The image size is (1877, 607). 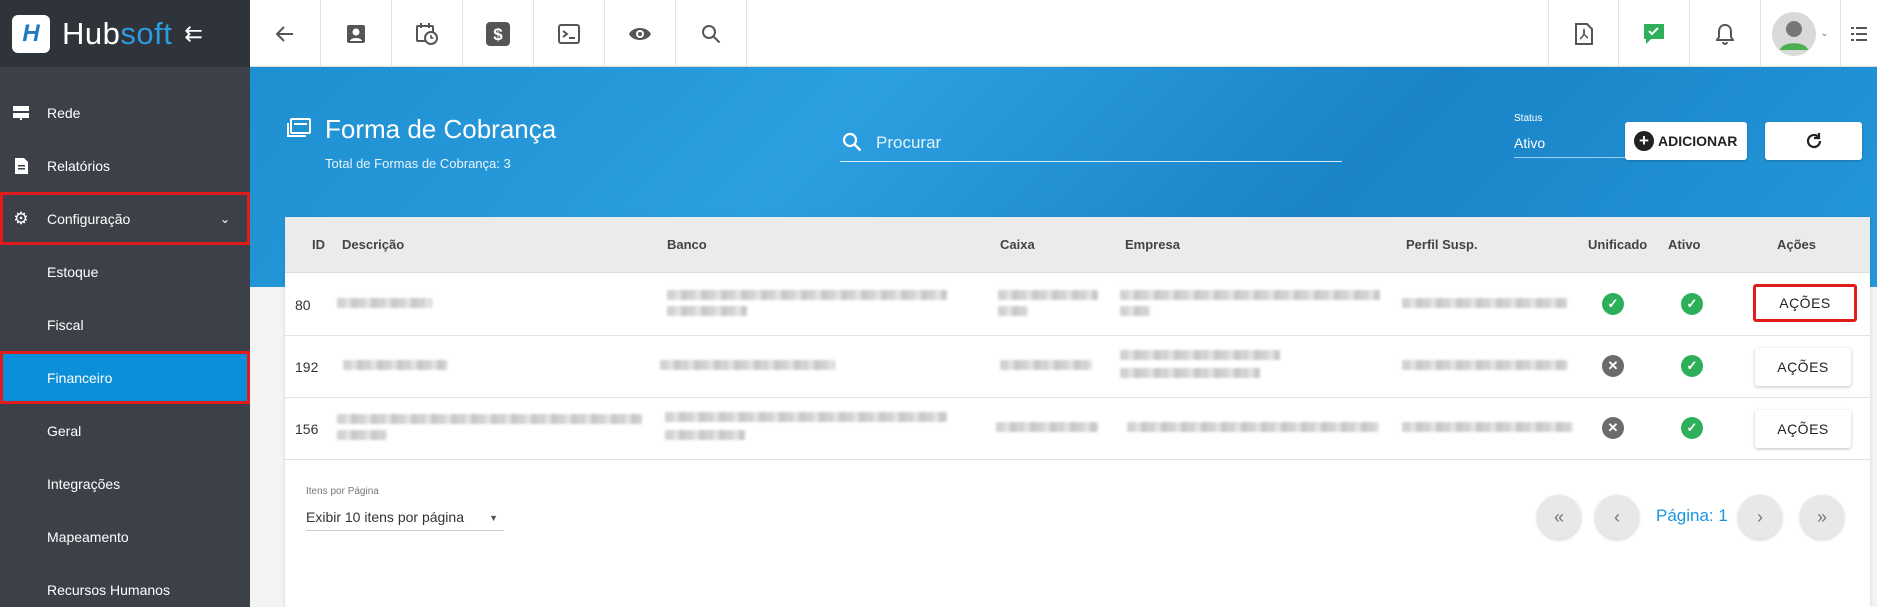 I want to click on col-banco: Banco, so click(x=687, y=244).